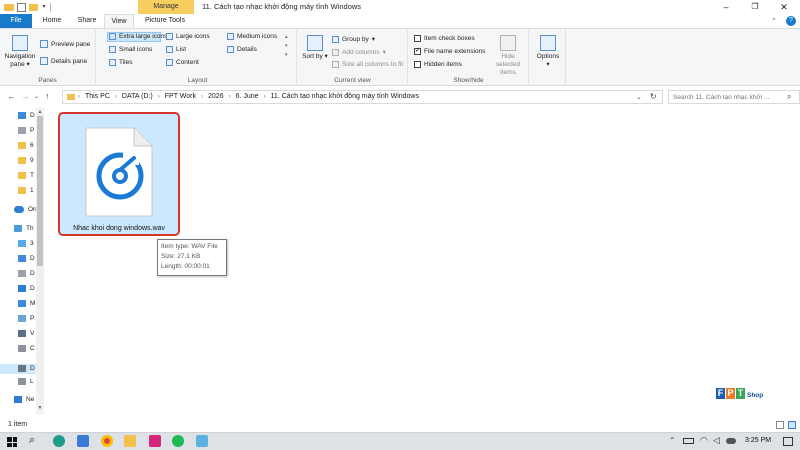  What do you see at coordinates (97, 97) in the screenshot?
I see `breadcrumb-this-pc: This PC` at bounding box center [97, 97].